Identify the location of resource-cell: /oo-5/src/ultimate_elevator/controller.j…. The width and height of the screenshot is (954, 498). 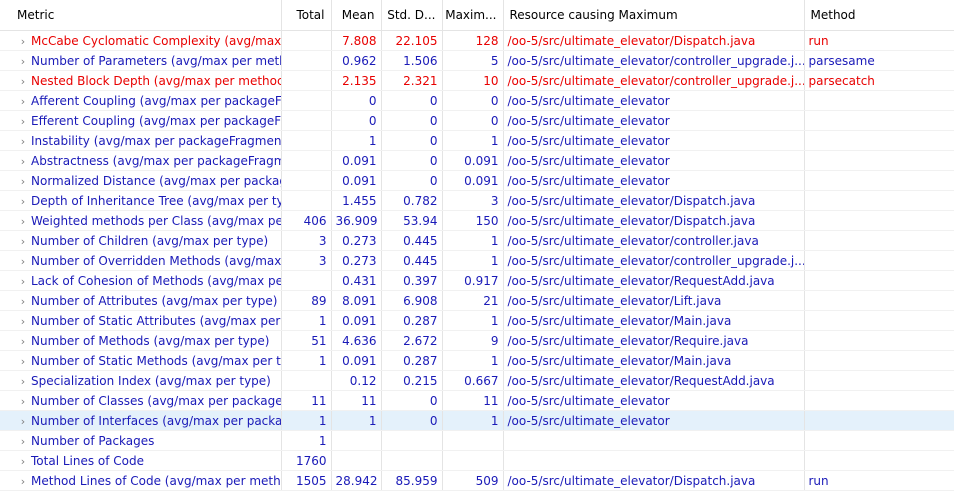
(654, 240).